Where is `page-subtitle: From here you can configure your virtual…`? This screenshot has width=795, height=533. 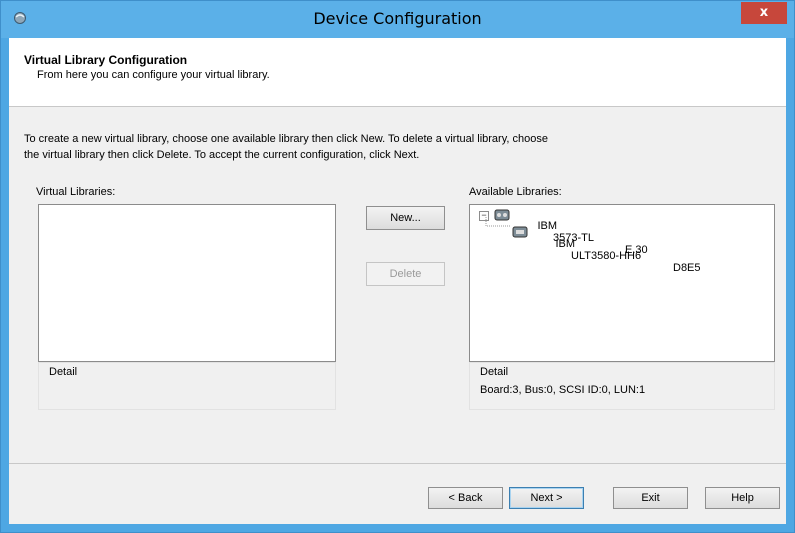 page-subtitle: From here you can configure your virtual… is located at coordinates (153, 75).